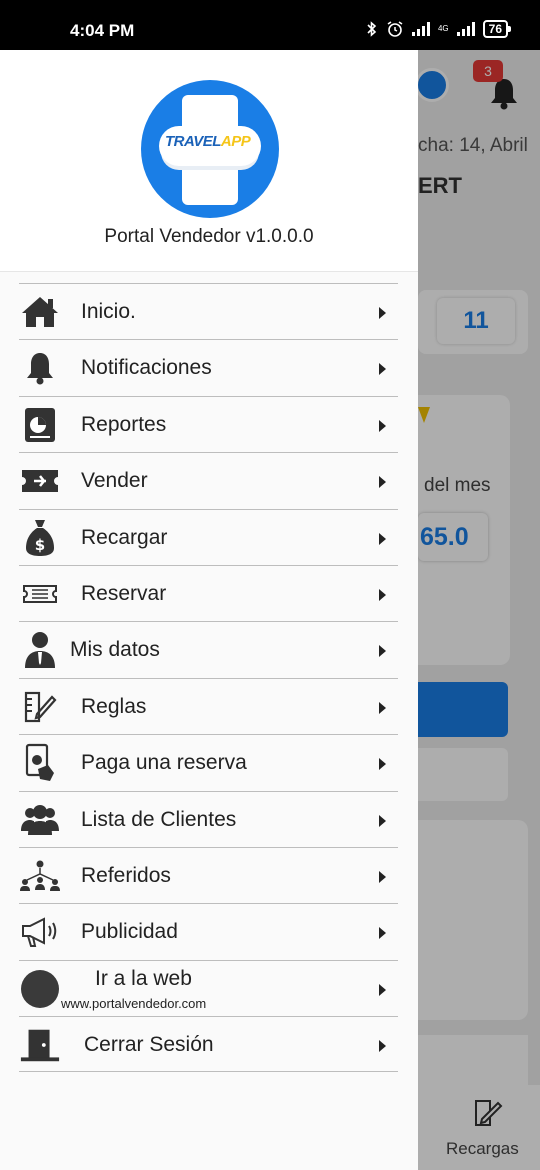 This screenshot has width=540, height=1170. I want to click on pay-icon, so click(40, 763).